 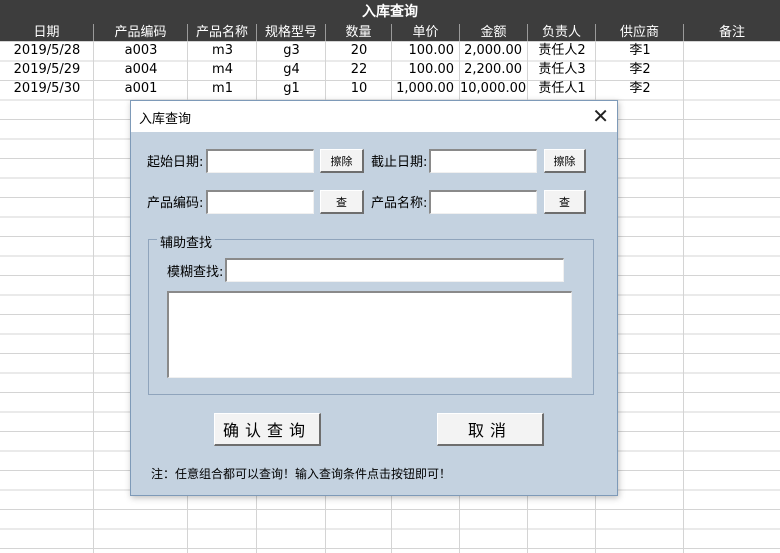 I want to click on assist-search-title: 辅助查找, so click(x=186, y=241).